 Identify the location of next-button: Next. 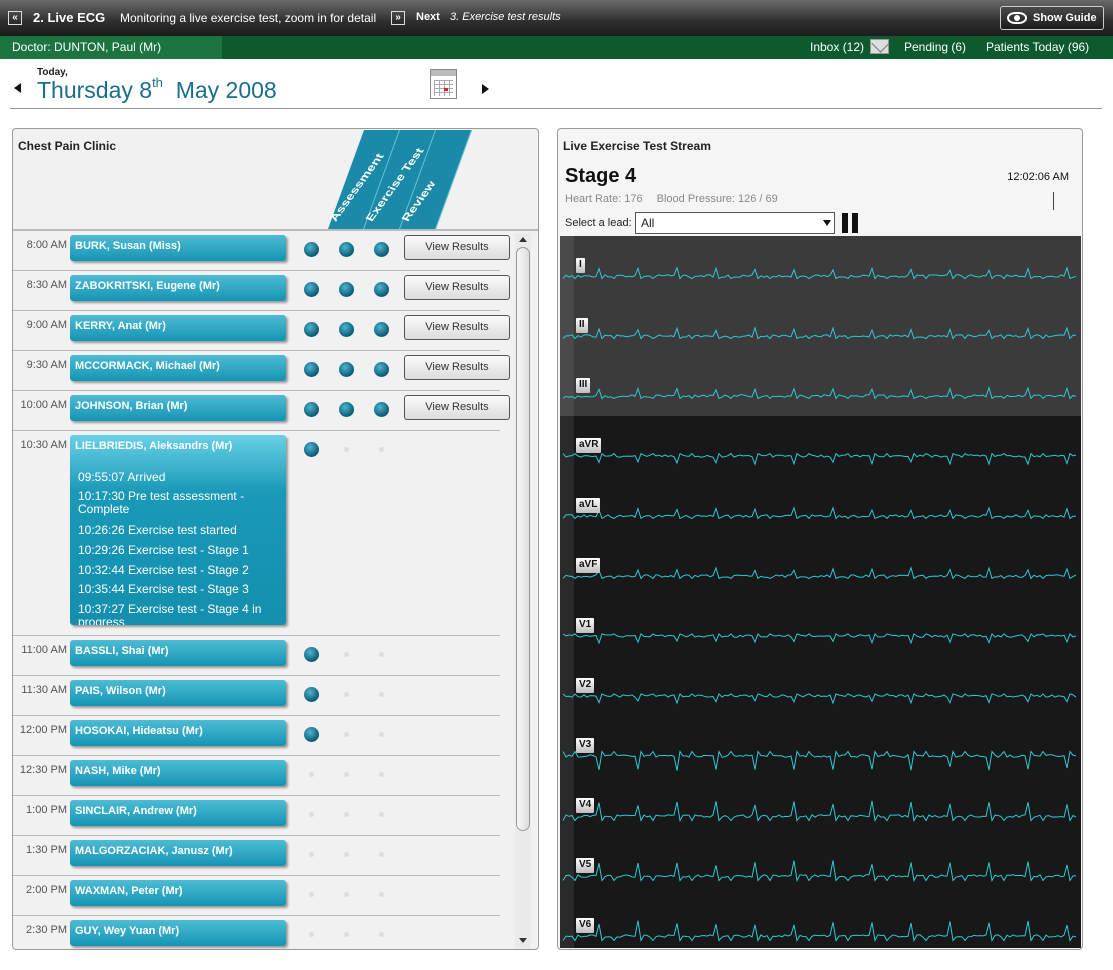
(428, 17).